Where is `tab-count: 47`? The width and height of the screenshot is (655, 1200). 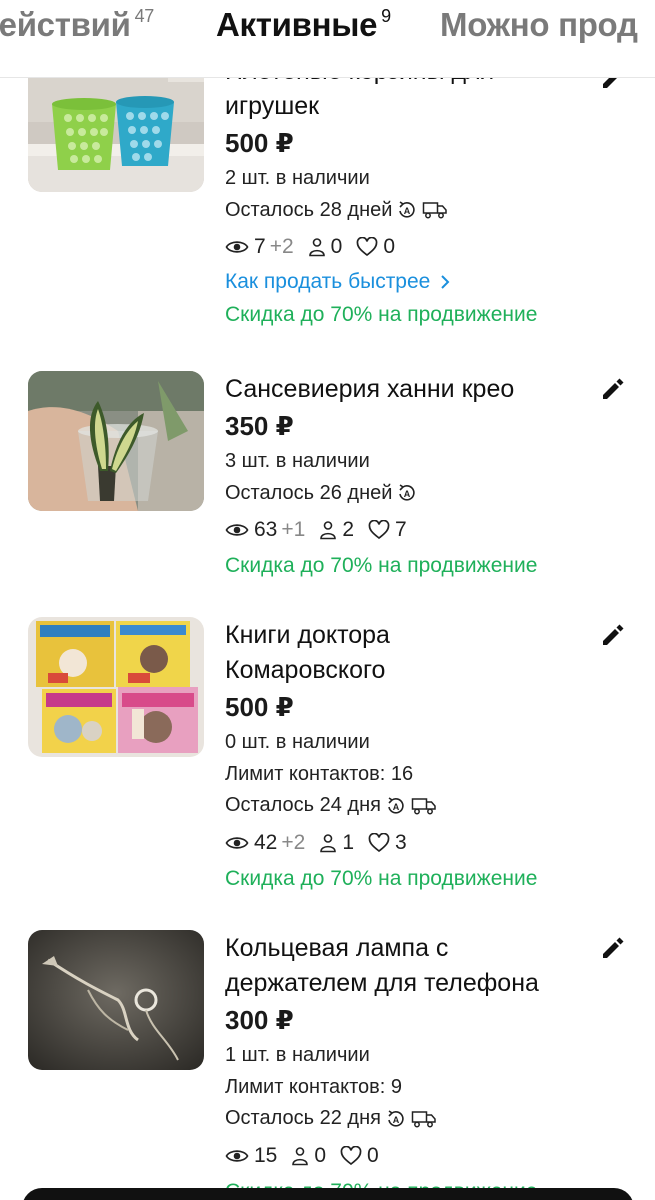 tab-count: 47 is located at coordinates (144, 16).